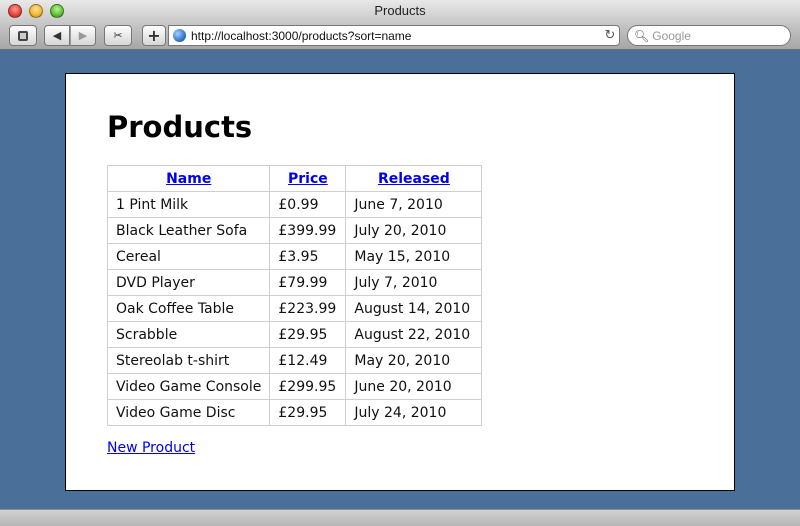 This screenshot has height=526, width=800. Describe the element at coordinates (414, 360) in the screenshot. I see `product-released-cell: May 20, 2010` at that location.